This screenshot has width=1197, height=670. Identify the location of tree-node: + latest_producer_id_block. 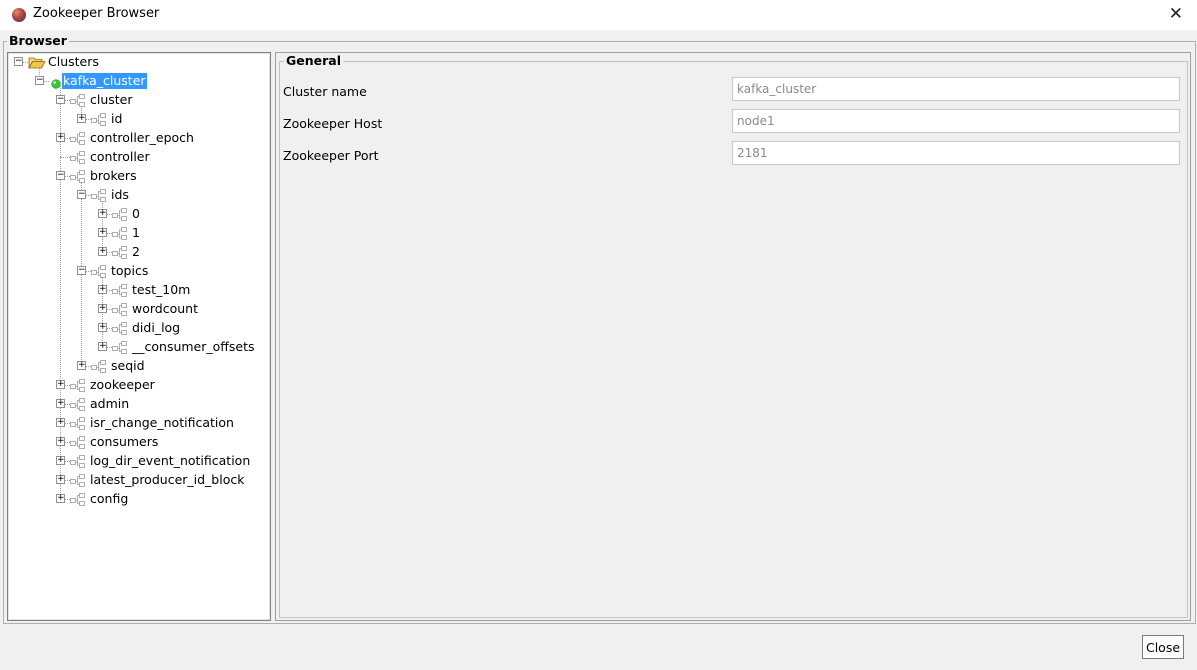
(139, 480).